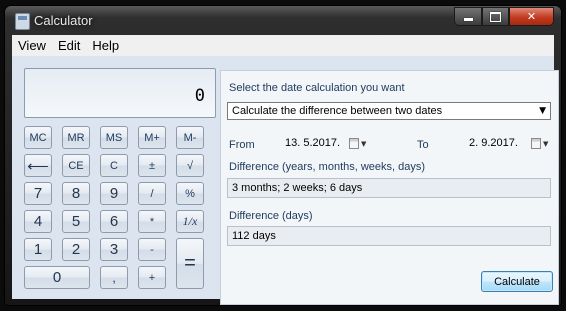  I want to click on difference-days-label: Difference (days), so click(271, 216).